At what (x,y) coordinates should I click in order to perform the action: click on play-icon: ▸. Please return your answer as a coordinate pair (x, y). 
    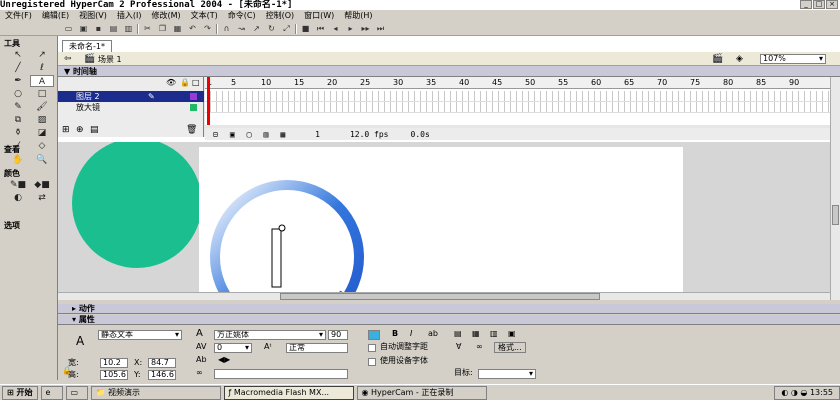
    Looking at the image, I should click on (350, 28).